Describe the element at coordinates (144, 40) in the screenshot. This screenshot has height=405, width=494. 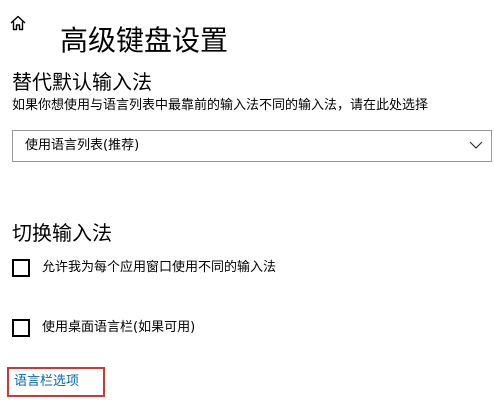
I see `page-title: 高级键盘设置` at that location.